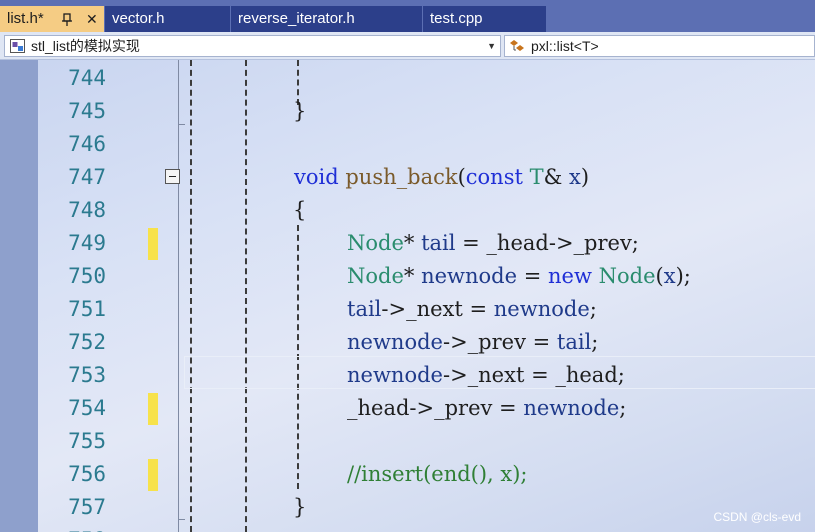 This screenshot has height=532, width=815. I want to click on line-number: 750, so click(87, 276).